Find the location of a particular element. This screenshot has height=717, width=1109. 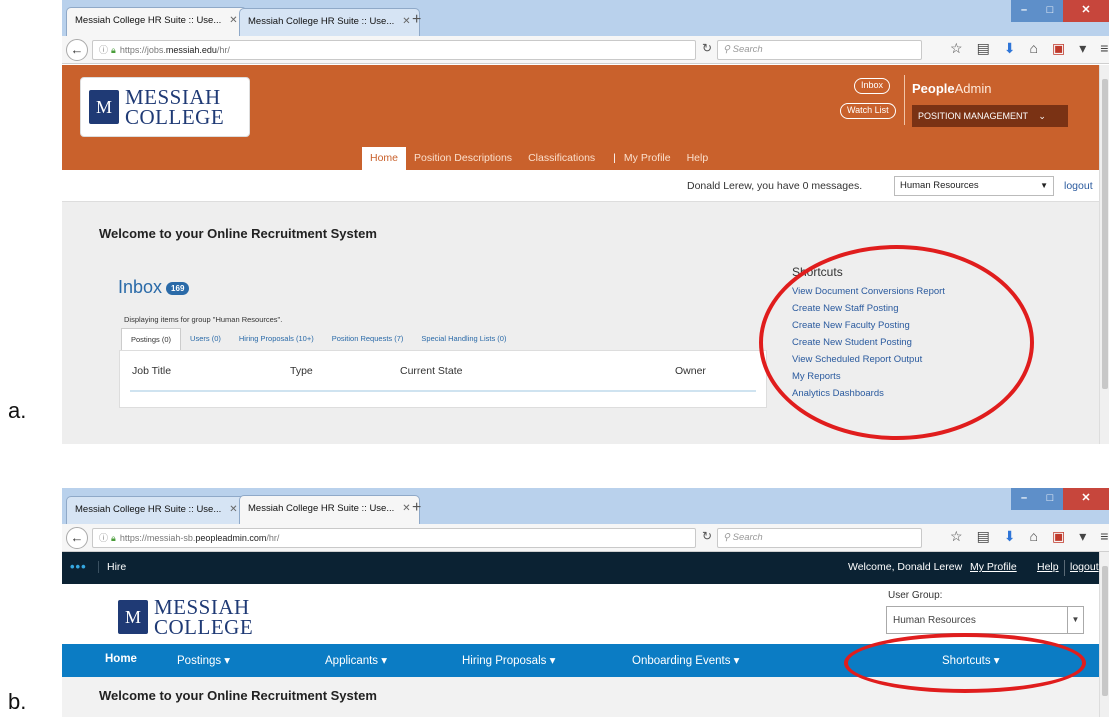

position-management-dropdown: POSITION MANAGEMENT ⌄ is located at coordinates (990, 116).